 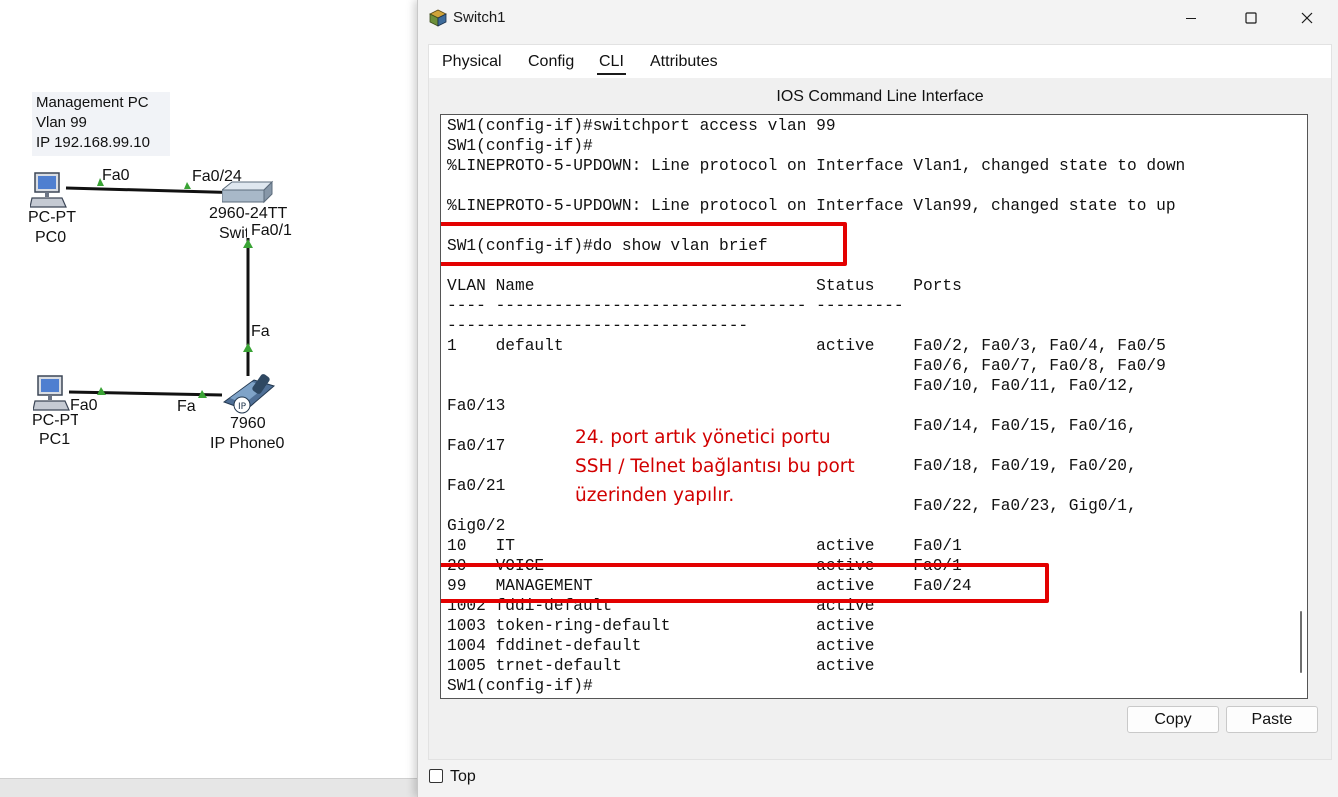 I want to click on tab-cli: CLI, so click(x=611, y=64).